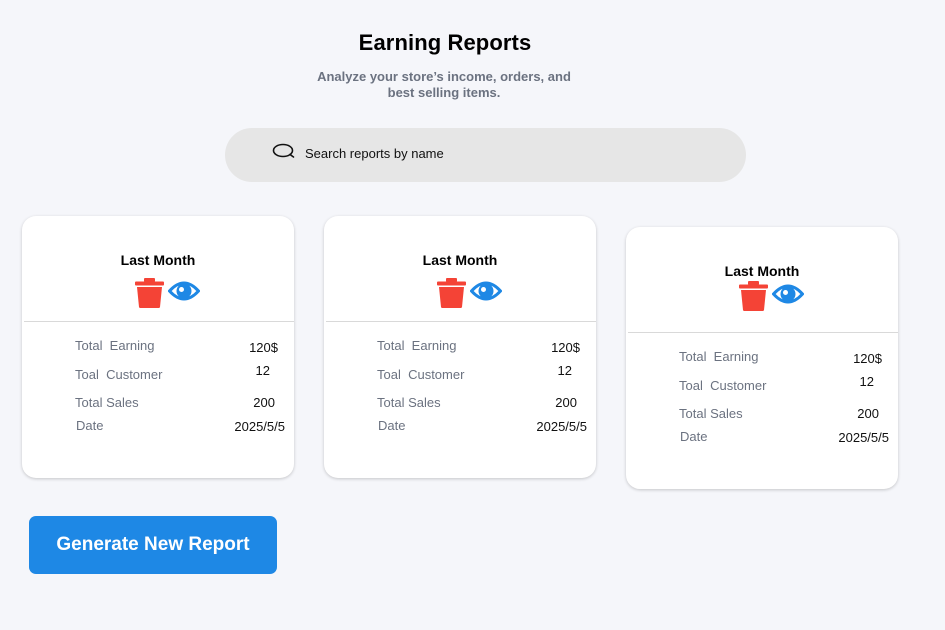 The width and height of the screenshot is (945, 630). What do you see at coordinates (153, 545) in the screenshot?
I see `generate-new-report-button: Generate New Report` at bounding box center [153, 545].